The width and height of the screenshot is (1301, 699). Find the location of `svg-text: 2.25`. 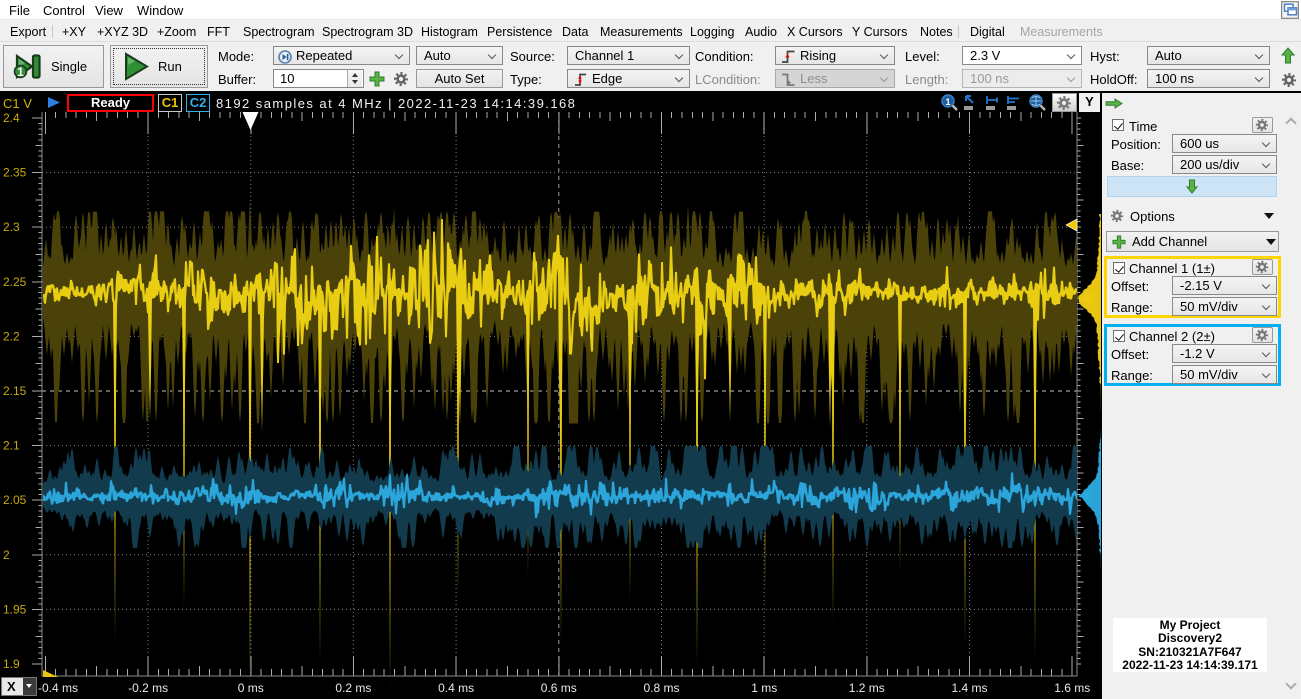

svg-text: 2.25 is located at coordinates (15, 282).